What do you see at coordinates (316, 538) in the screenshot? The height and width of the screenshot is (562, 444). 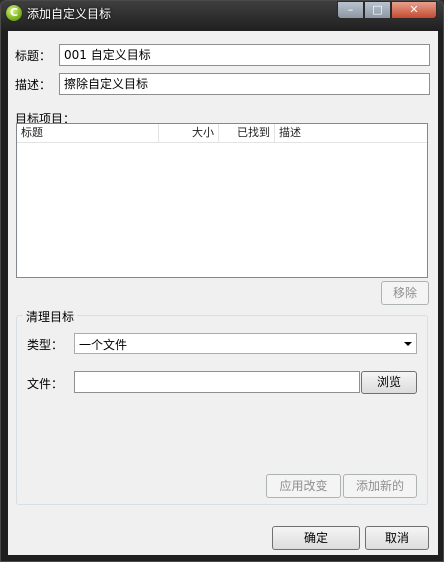 I see `ok-button: 确定` at bounding box center [316, 538].